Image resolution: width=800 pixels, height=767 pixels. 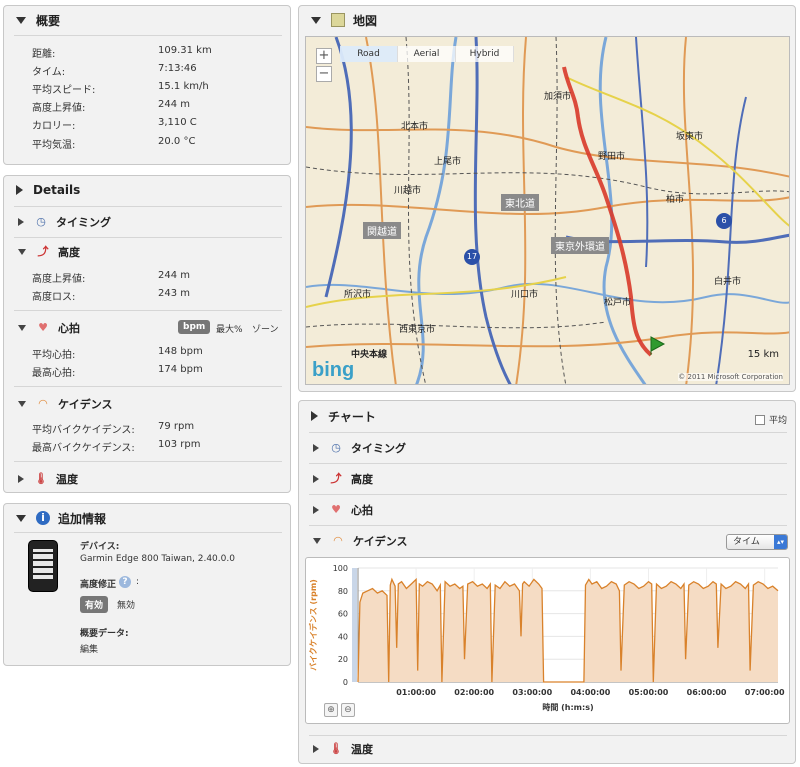 I want to click on timing-section-header: ◷ タイミング, so click(x=64, y=222).